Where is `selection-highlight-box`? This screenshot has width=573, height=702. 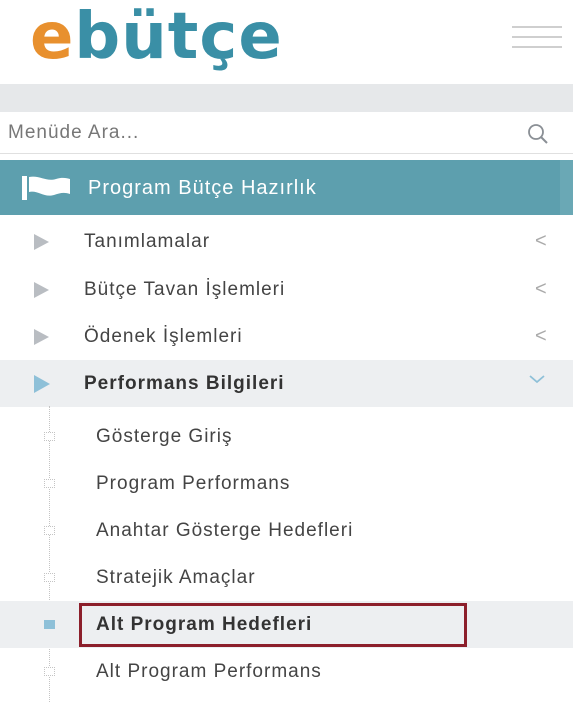 selection-highlight-box is located at coordinates (273, 625).